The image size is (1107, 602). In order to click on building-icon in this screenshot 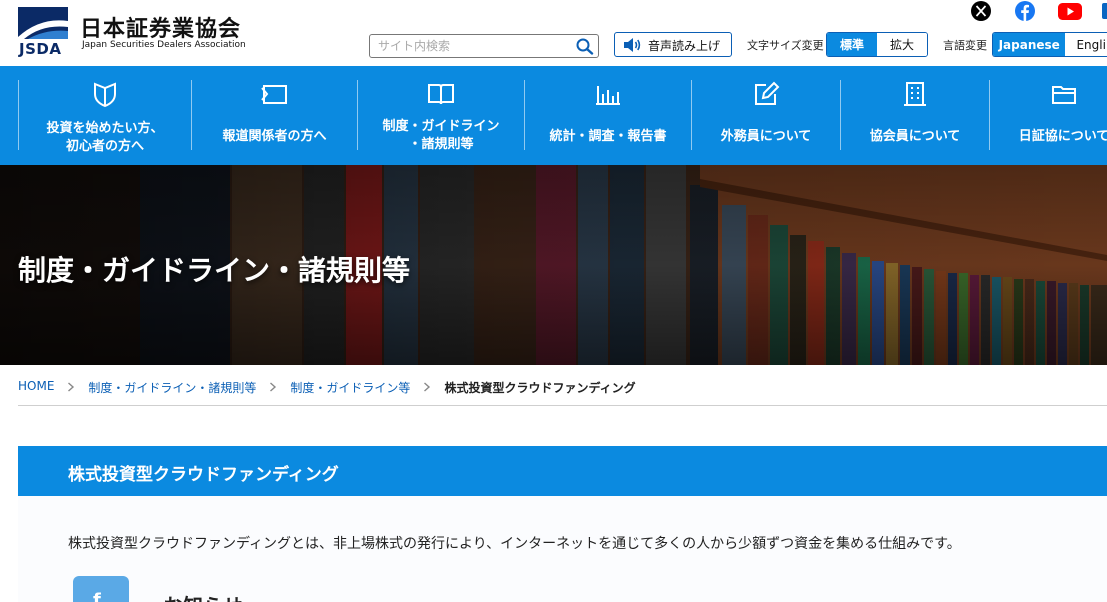, I will do `click(915, 94)`.